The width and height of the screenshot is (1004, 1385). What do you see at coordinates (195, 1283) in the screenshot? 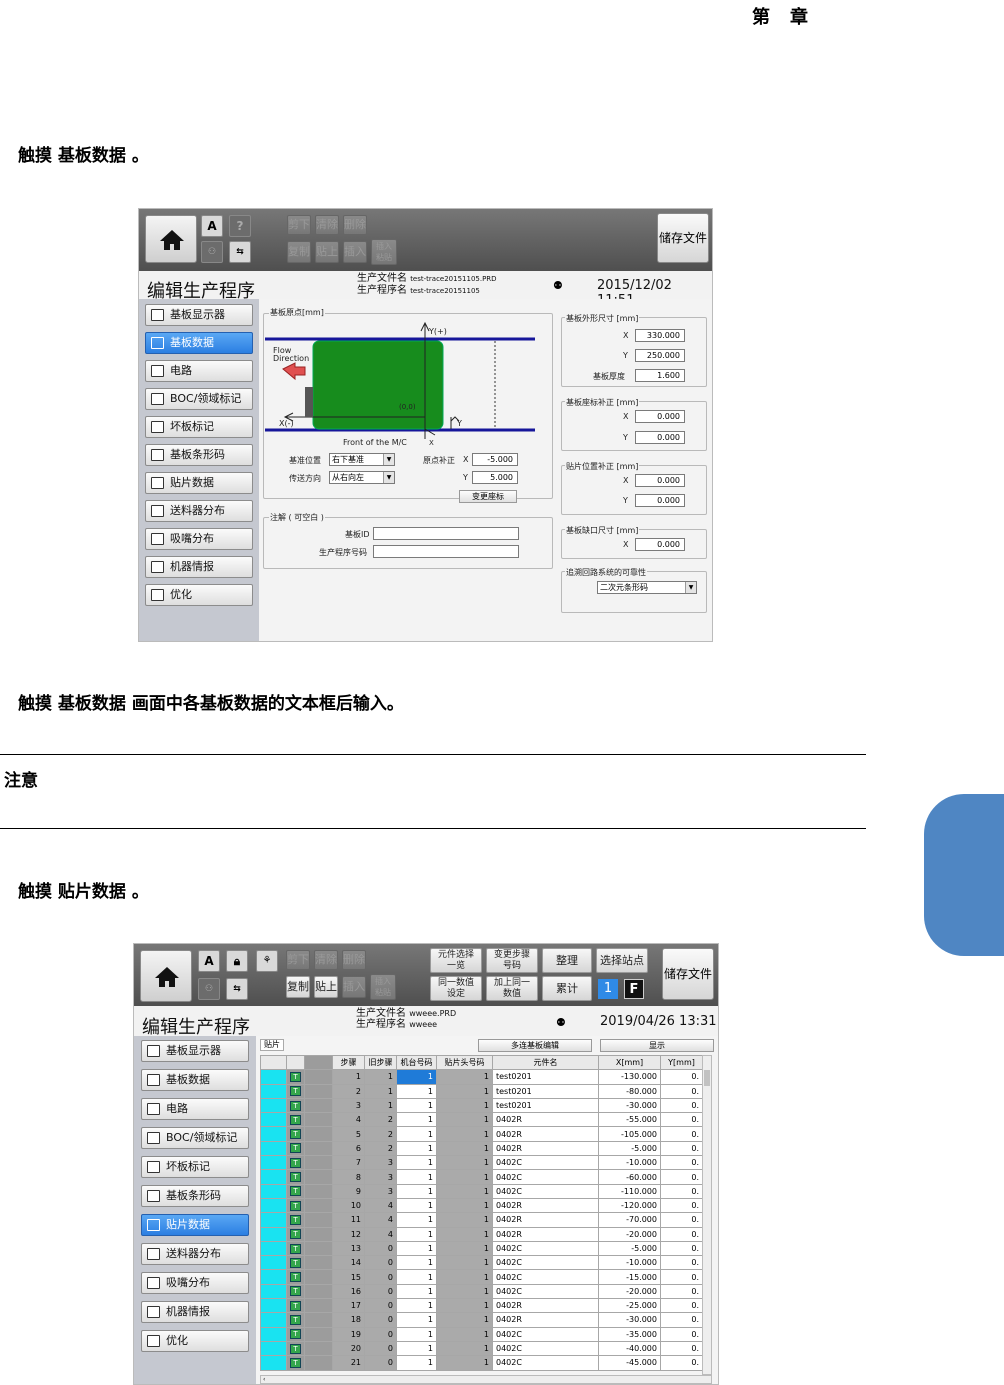
I see `nav-nozzle: 吸嘴分布` at bounding box center [195, 1283].